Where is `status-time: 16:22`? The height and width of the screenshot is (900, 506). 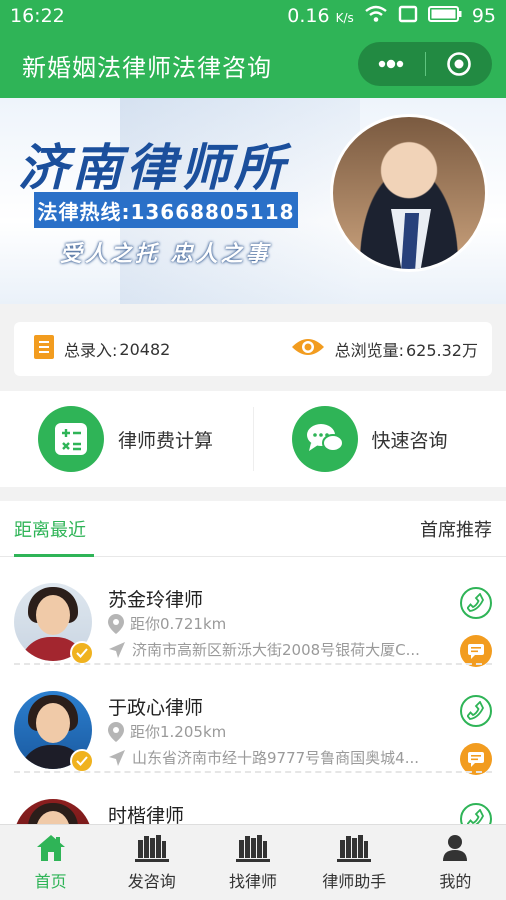 status-time: 16:22 is located at coordinates (37, 16).